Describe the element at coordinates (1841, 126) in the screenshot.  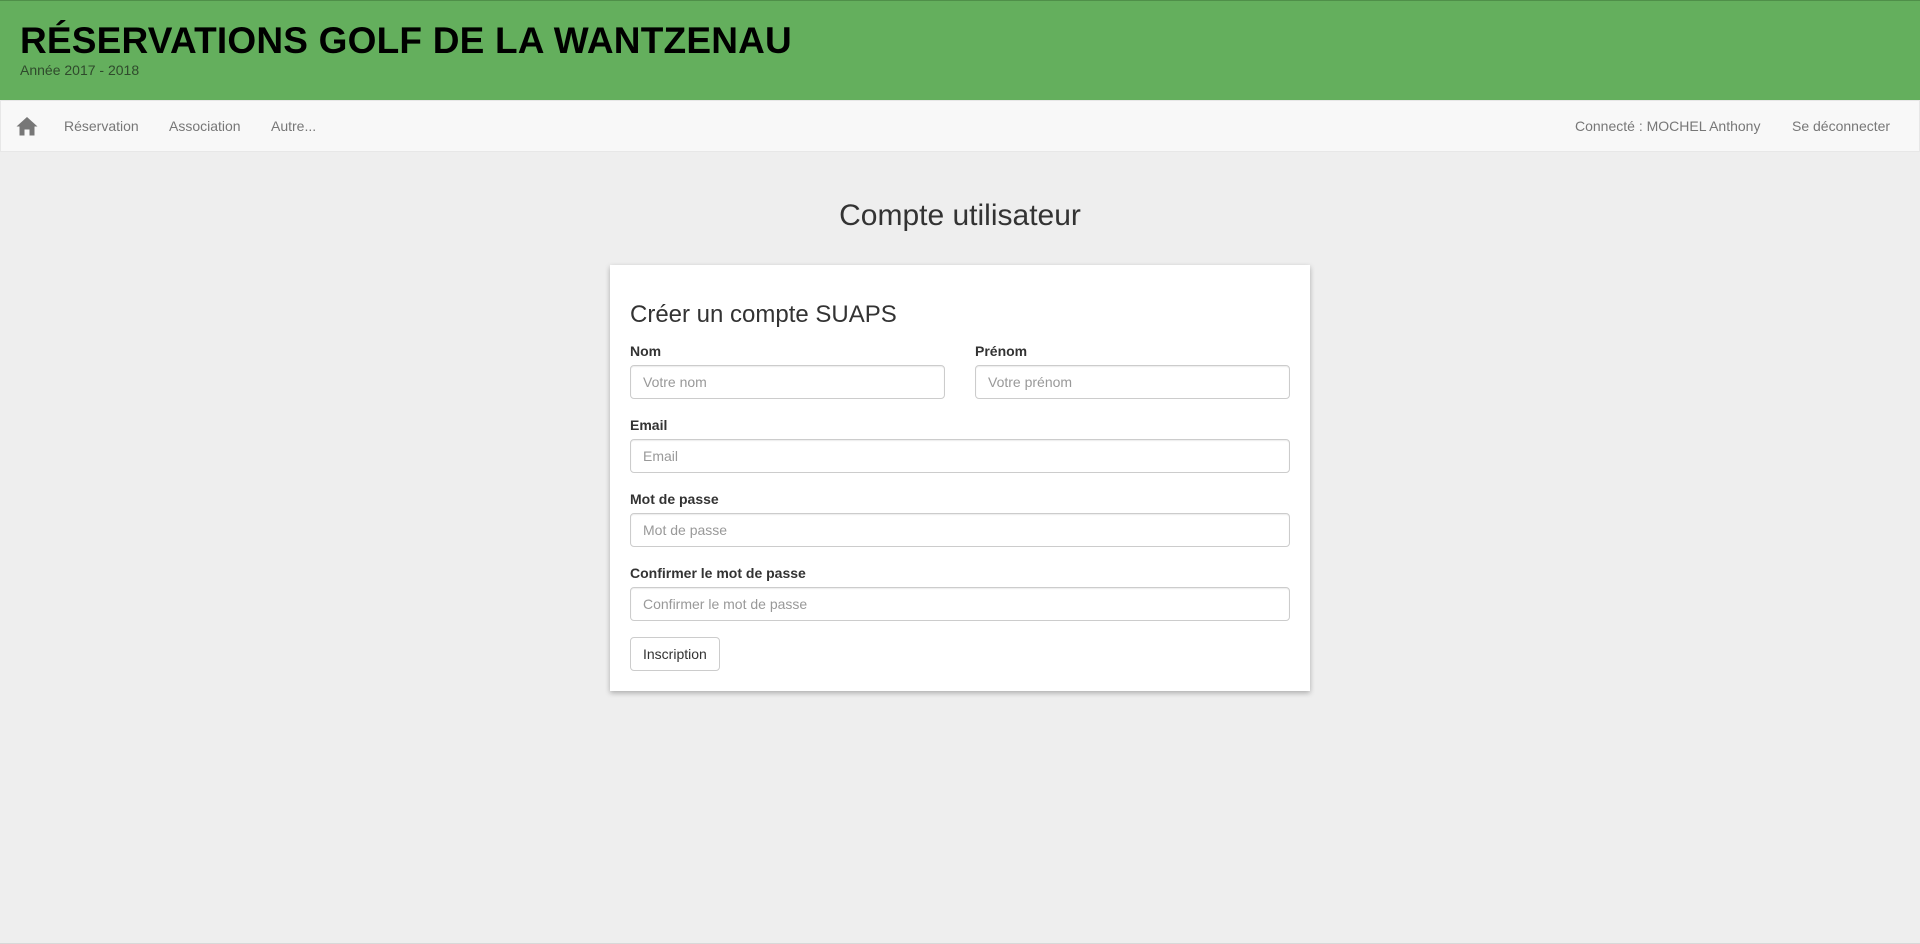
I see `nav-logout-link: Se déconnecter` at that location.